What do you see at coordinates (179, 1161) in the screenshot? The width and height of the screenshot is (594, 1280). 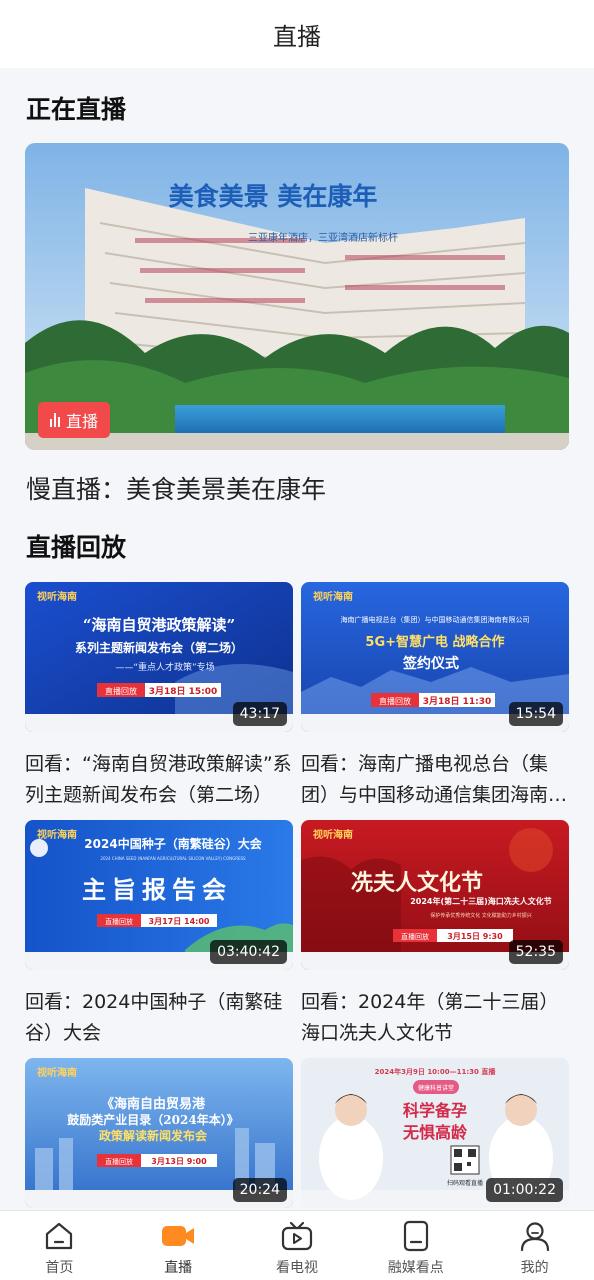 I see `poster-date: 3月13日 9:00` at bounding box center [179, 1161].